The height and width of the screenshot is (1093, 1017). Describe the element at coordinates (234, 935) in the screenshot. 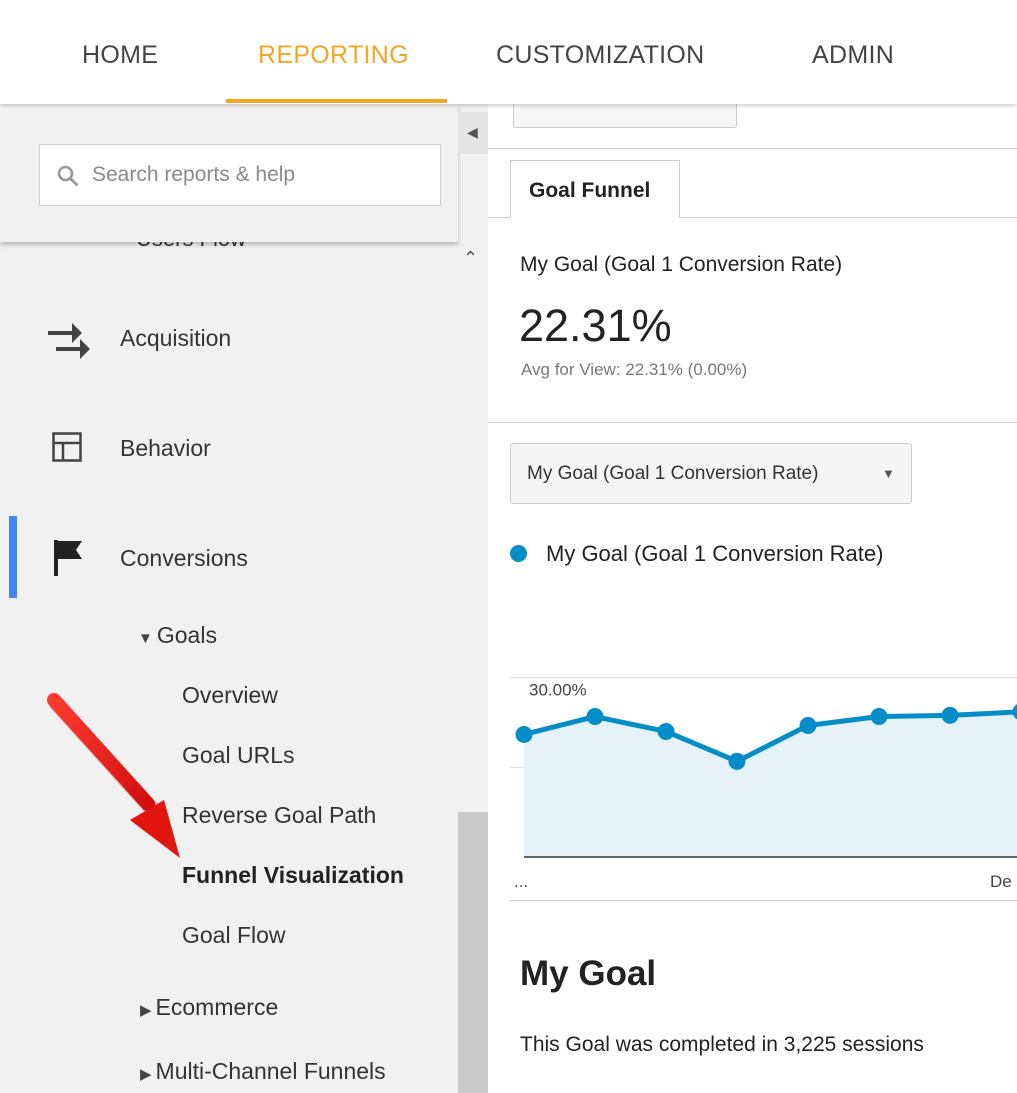

I see `sidebar-item-goal-flow: Goal Flow` at that location.